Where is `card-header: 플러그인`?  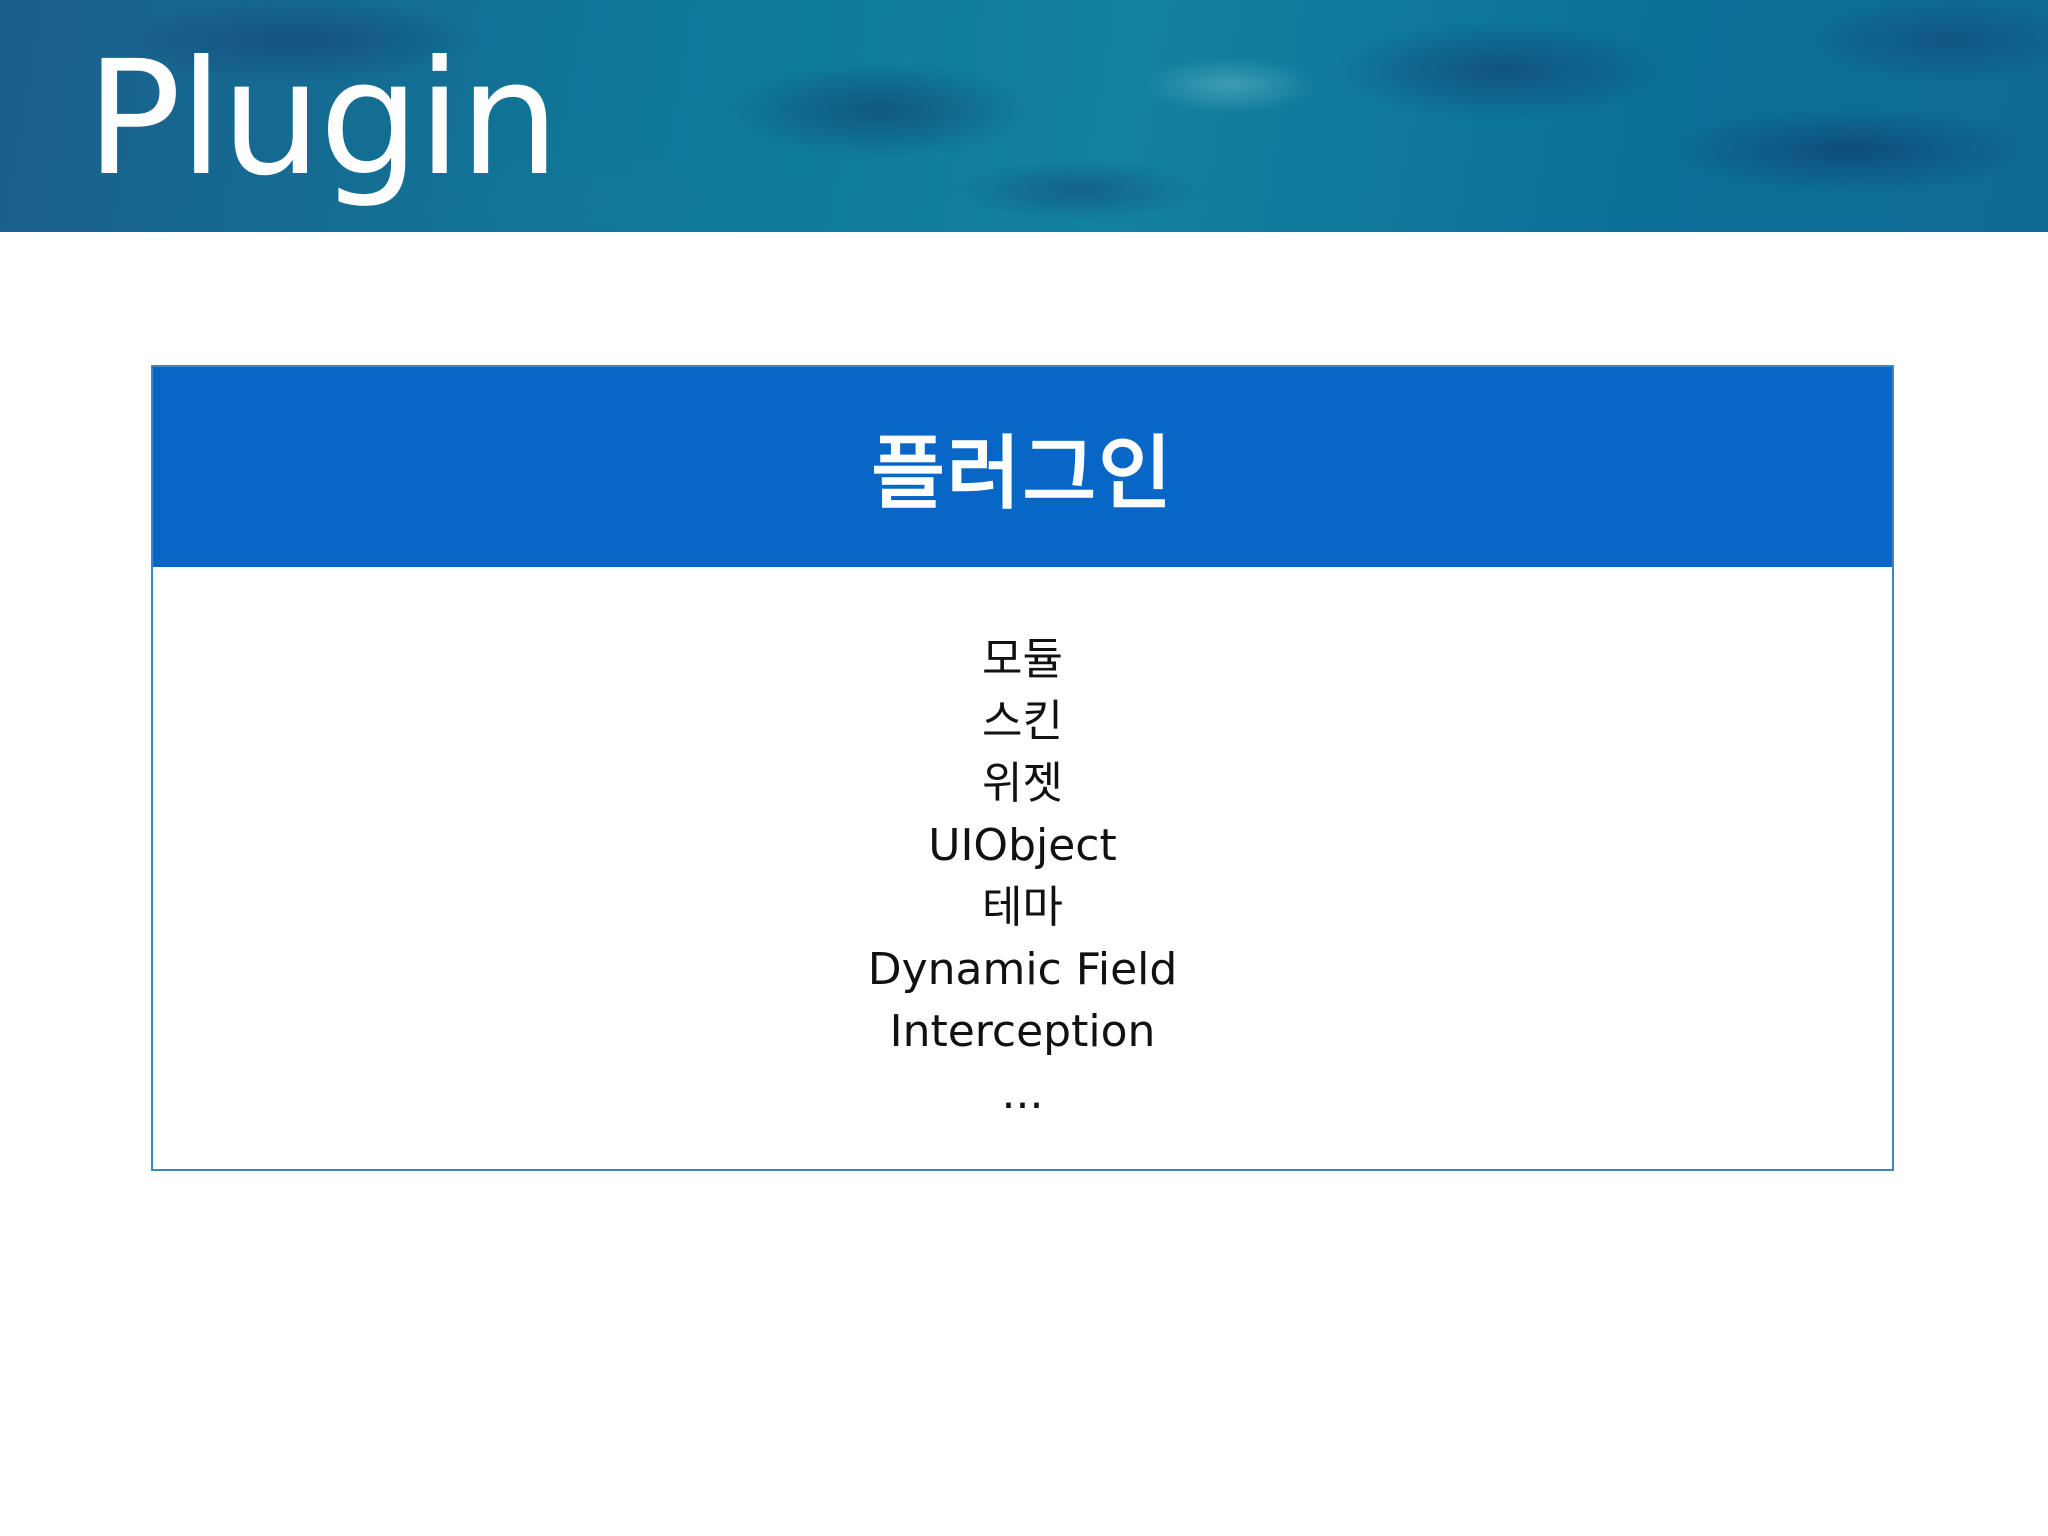
card-header: 플러그인 is located at coordinates (1022, 467).